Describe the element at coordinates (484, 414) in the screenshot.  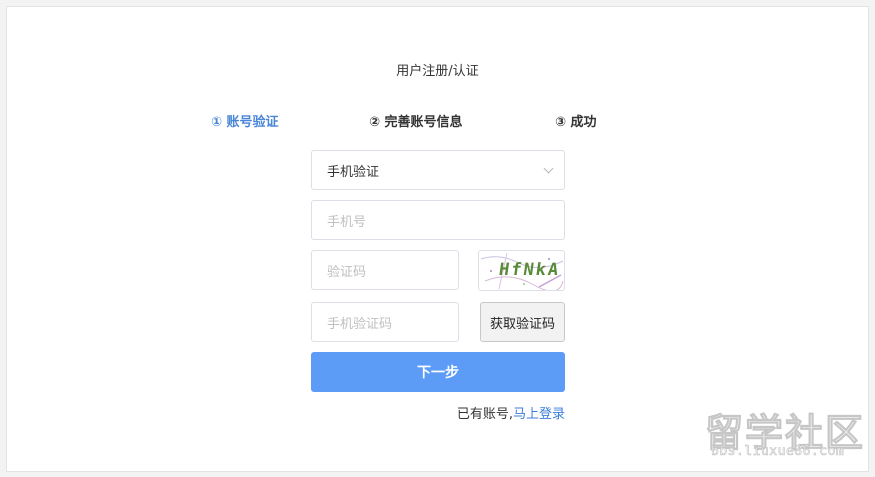
I see `login-prompt-text: 已有账号,` at that location.